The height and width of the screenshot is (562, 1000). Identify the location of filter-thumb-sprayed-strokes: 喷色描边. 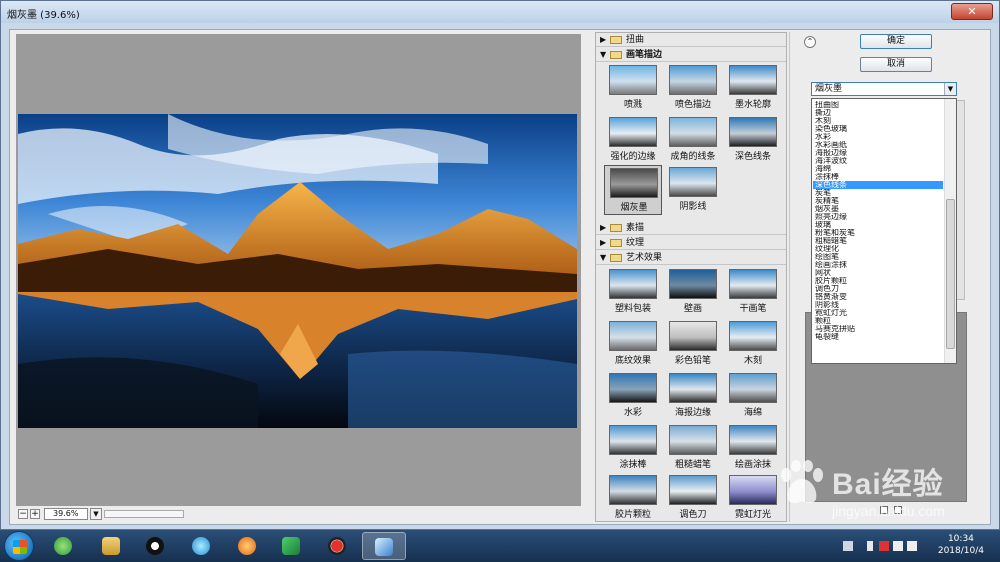
(693, 88).